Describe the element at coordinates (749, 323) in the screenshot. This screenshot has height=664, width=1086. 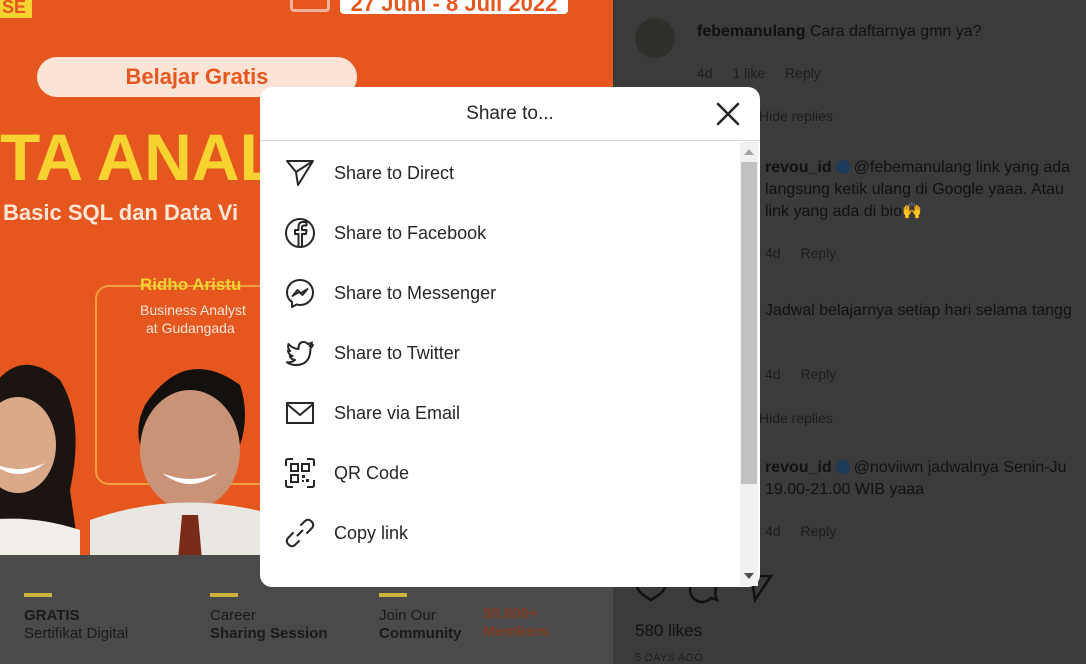
I see `scrollbar-thumb` at that location.